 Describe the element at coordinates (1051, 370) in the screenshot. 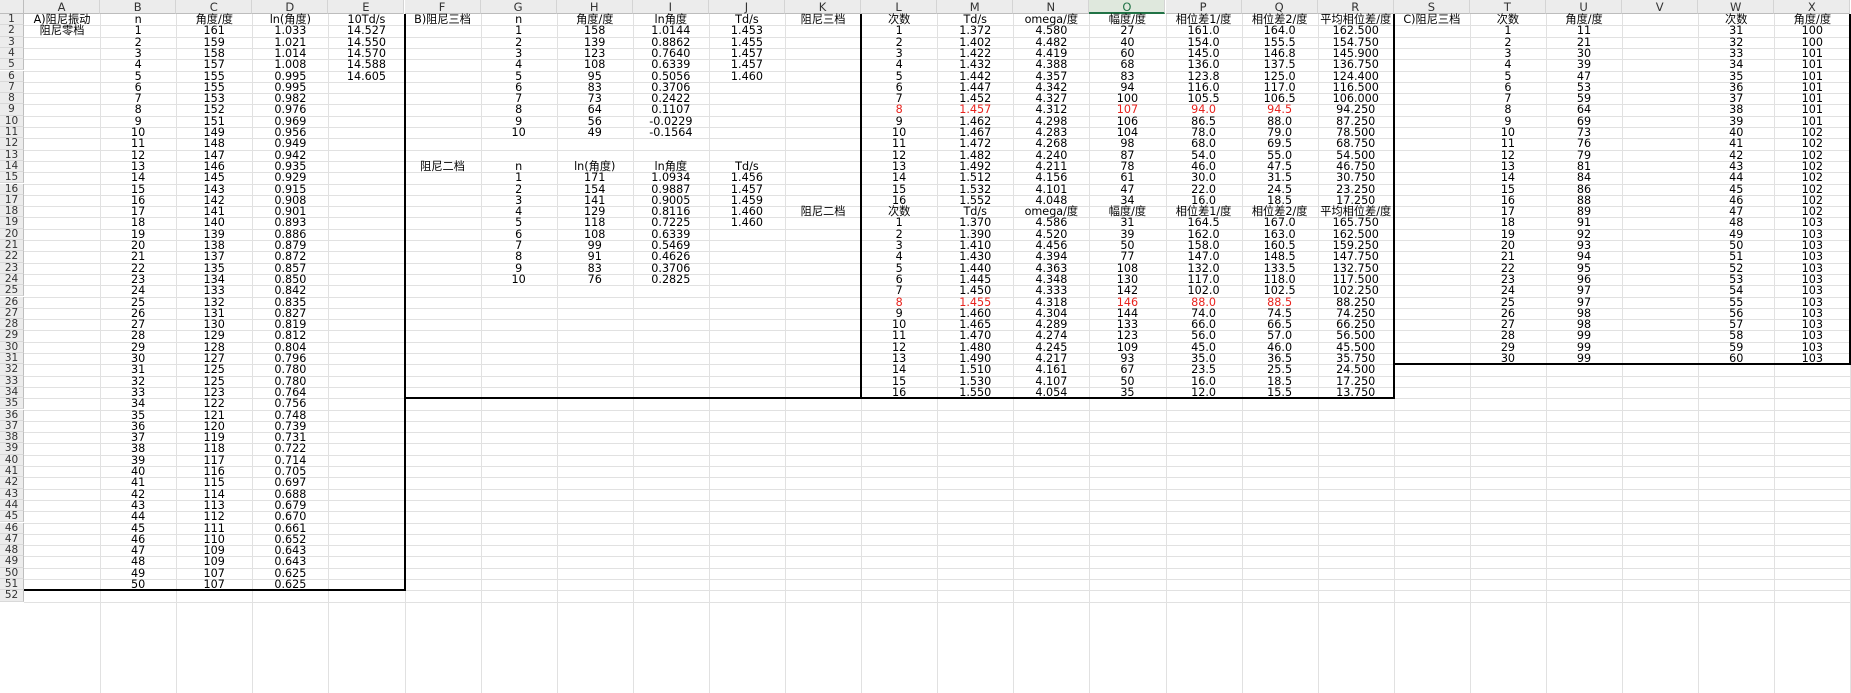

I see `cell-n32: 4.161` at that location.